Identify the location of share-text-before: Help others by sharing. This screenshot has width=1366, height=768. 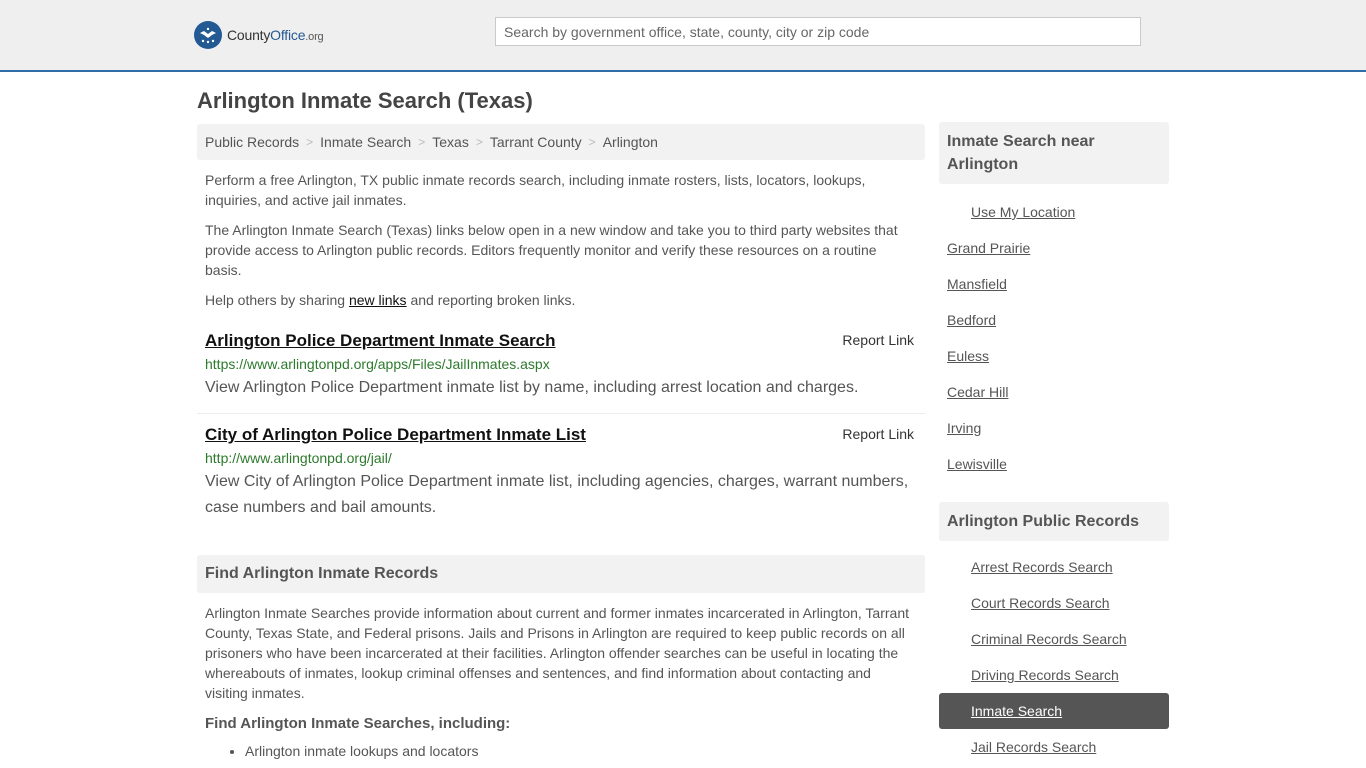
(277, 300).